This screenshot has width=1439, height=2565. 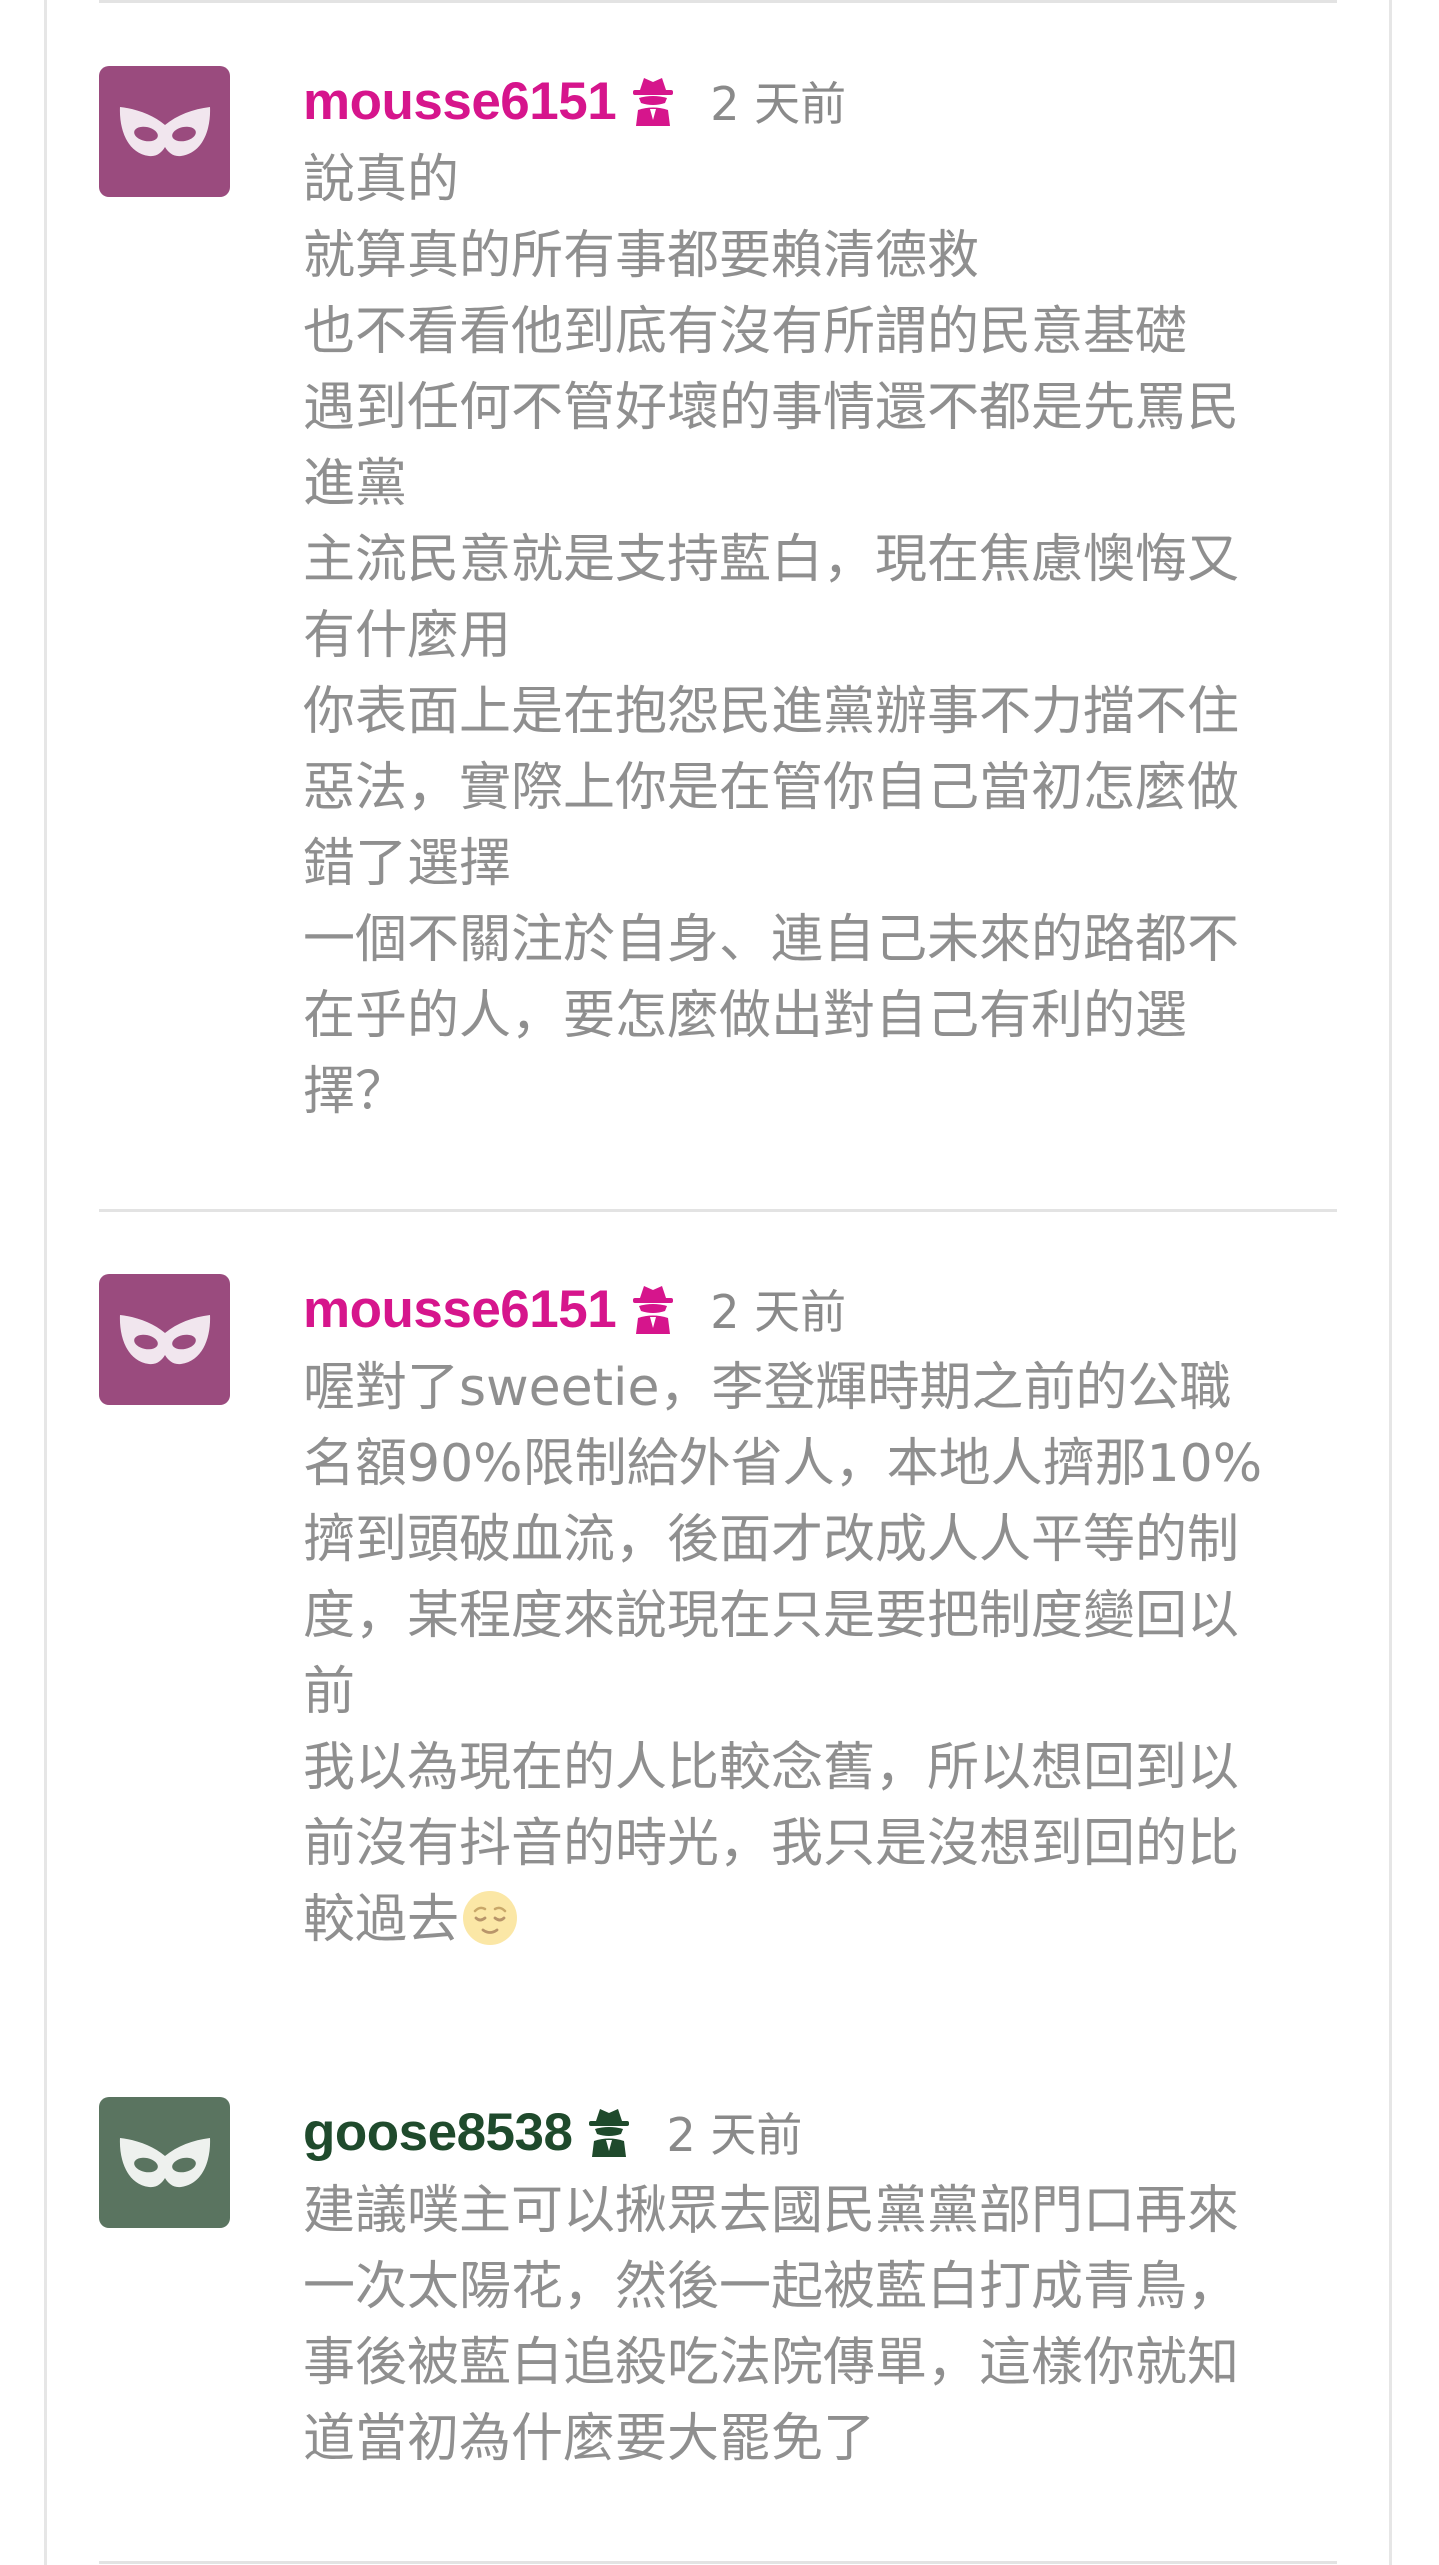 I want to click on comment-line: 擠到頭破血流，後面才改成人人平等的制, so click(x=771, y=1540).